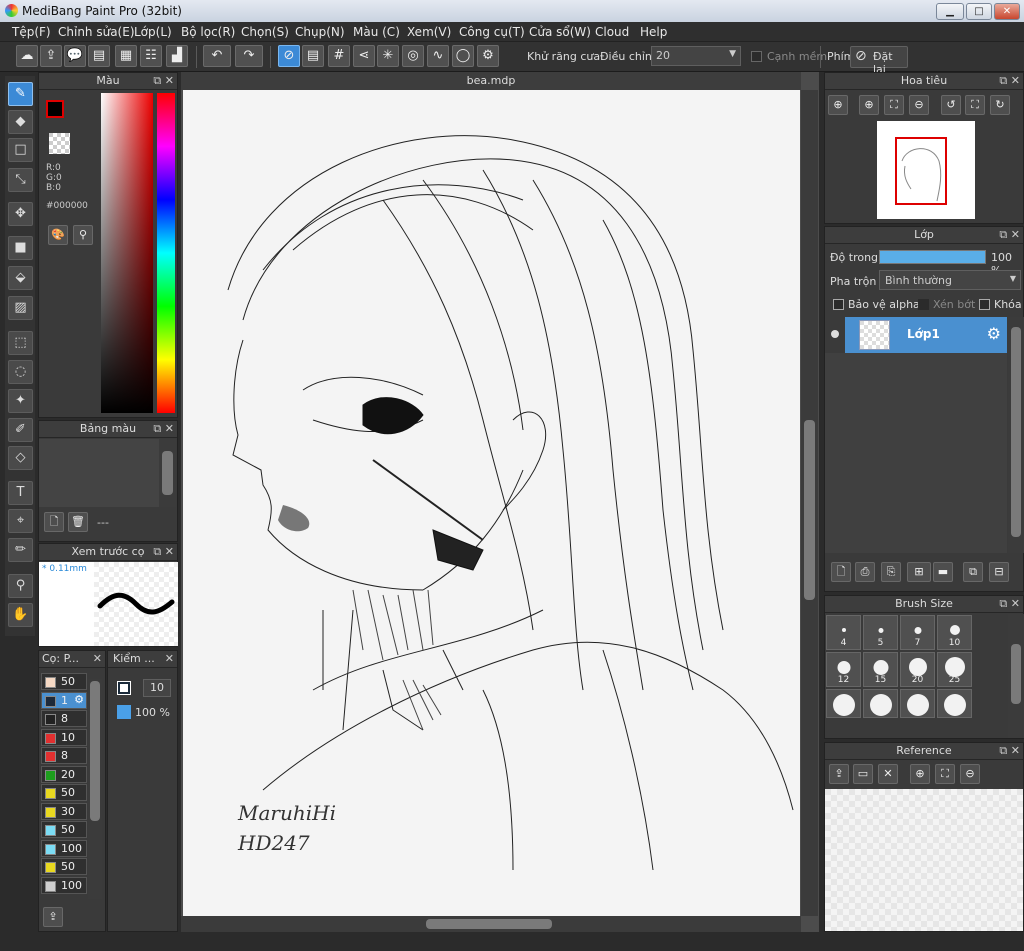 This screenshot has height=951, width=1024. Describe the element at coordinates (126, 56) in the screenshot. I see `page-icon: ▦` at that location.